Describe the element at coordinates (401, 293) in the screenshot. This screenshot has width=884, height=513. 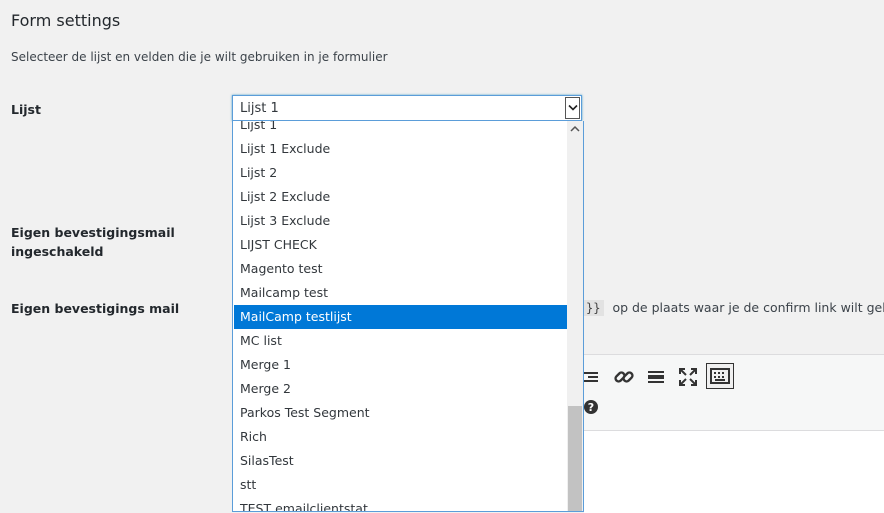
I see `list-option: Mailcamp test` at that location.